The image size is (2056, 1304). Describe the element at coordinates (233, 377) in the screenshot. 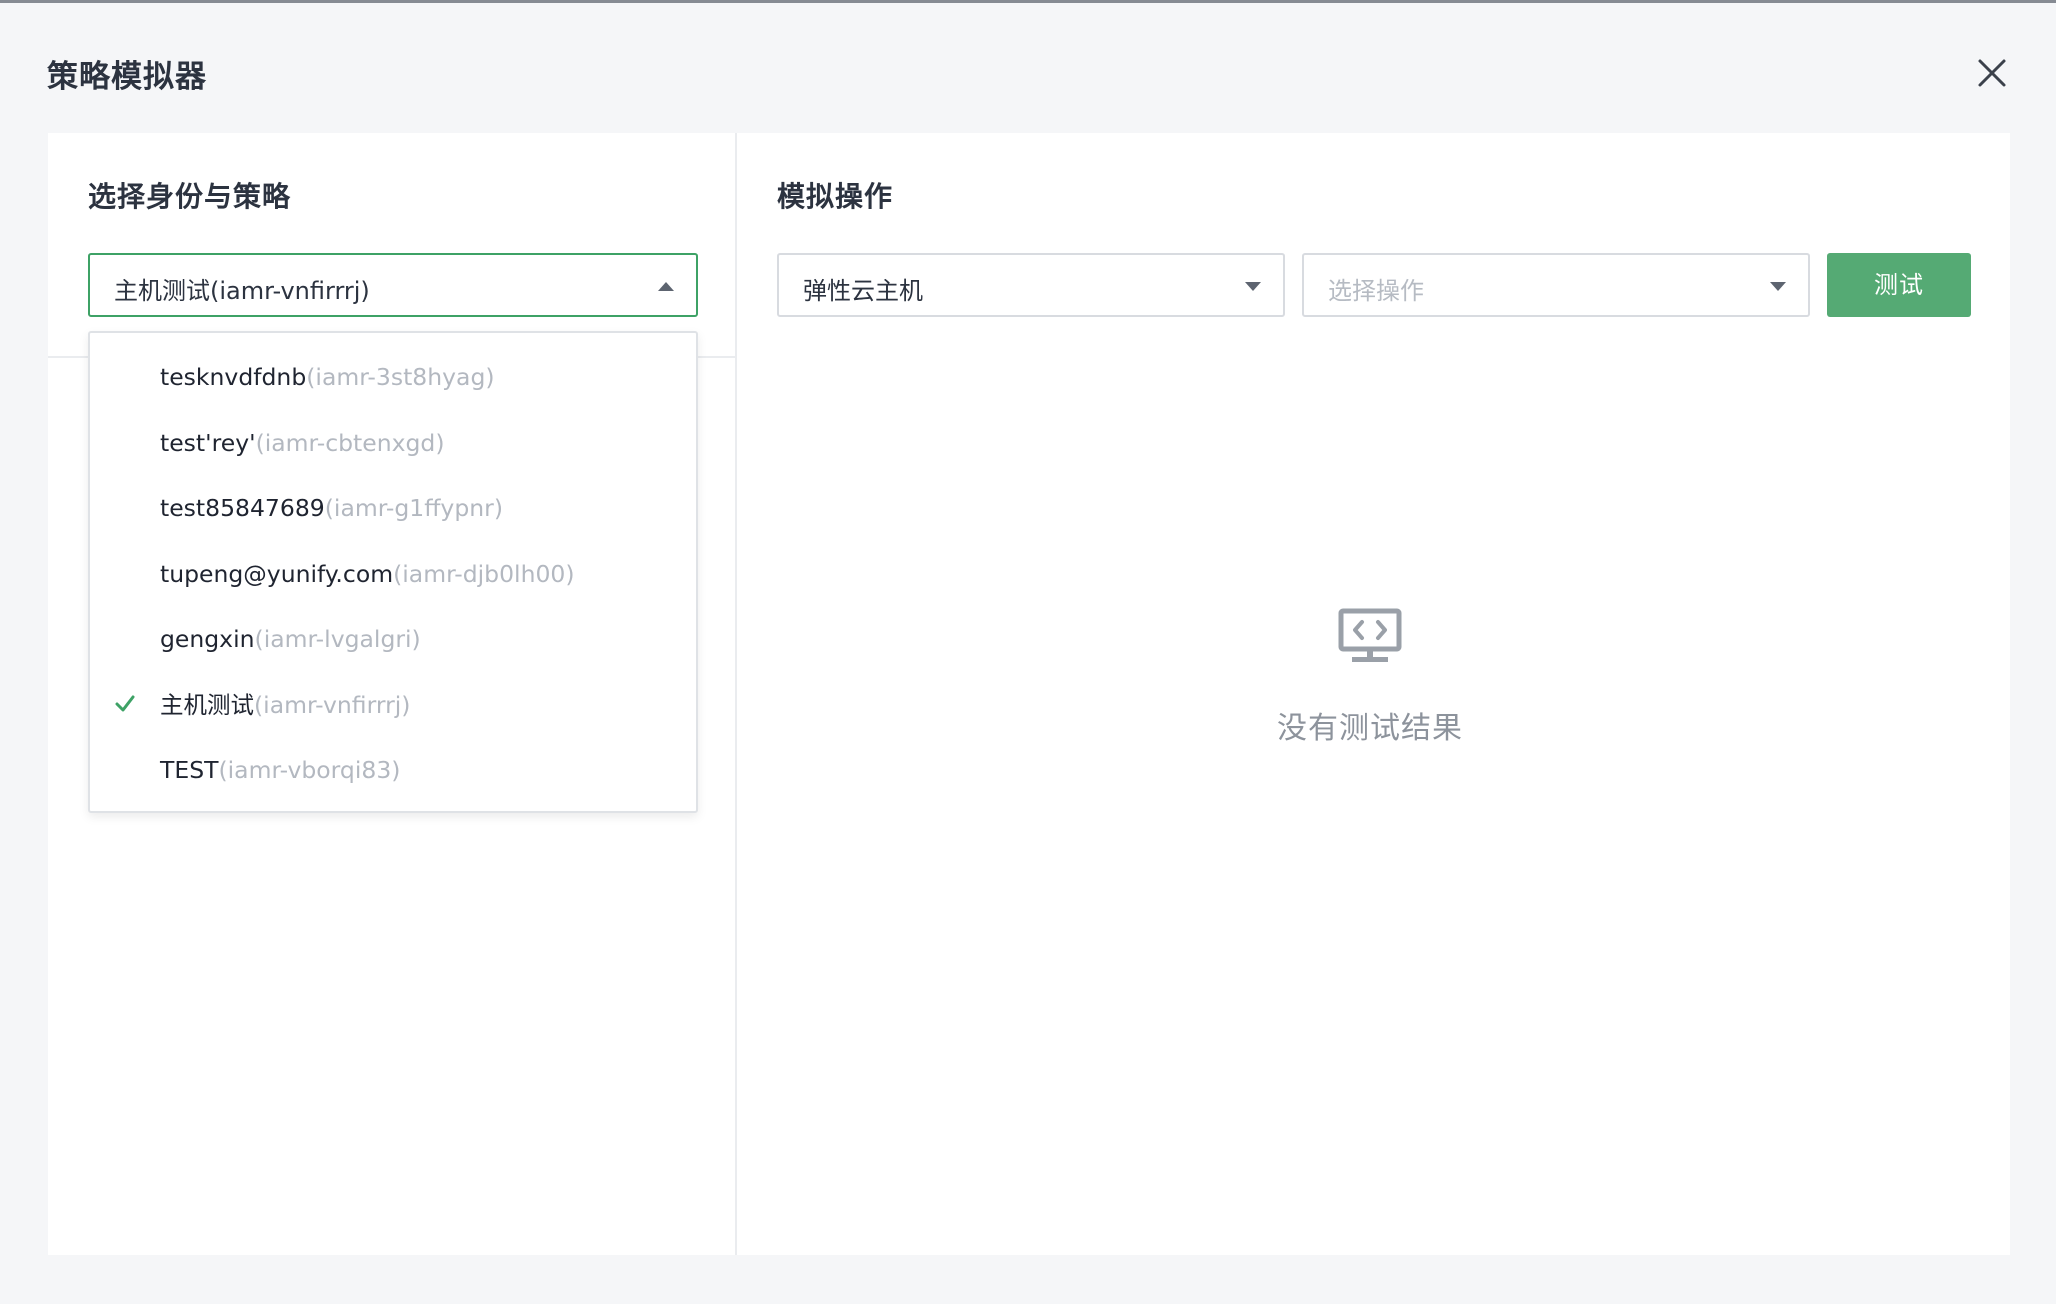

I see `option-name: tesknvdfdnb` at that location.